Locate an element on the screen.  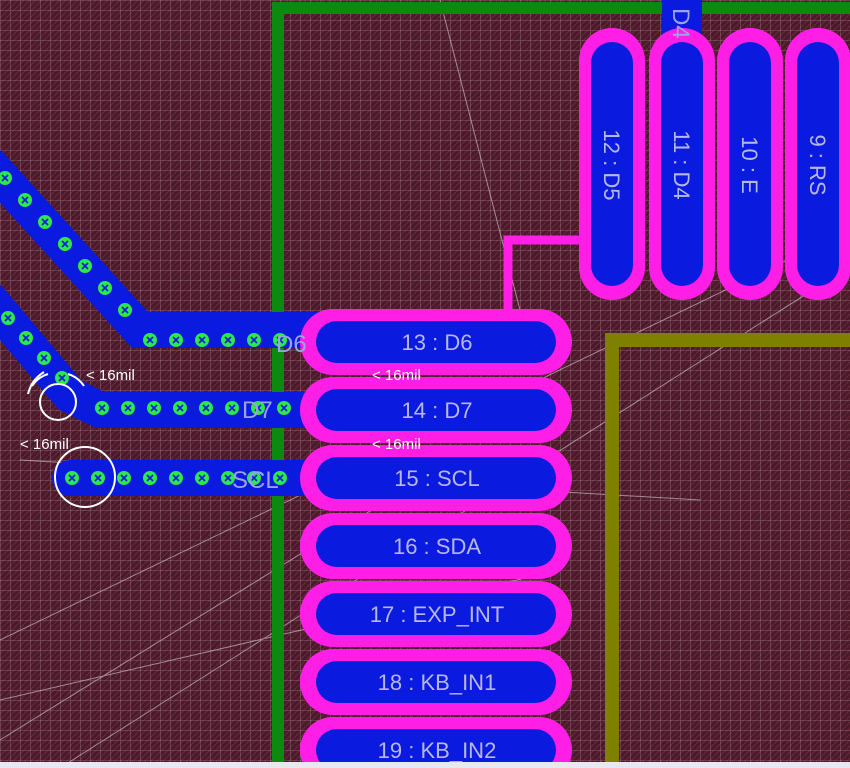
pad-label: 9 : RS is located at coordinates (817, 164).